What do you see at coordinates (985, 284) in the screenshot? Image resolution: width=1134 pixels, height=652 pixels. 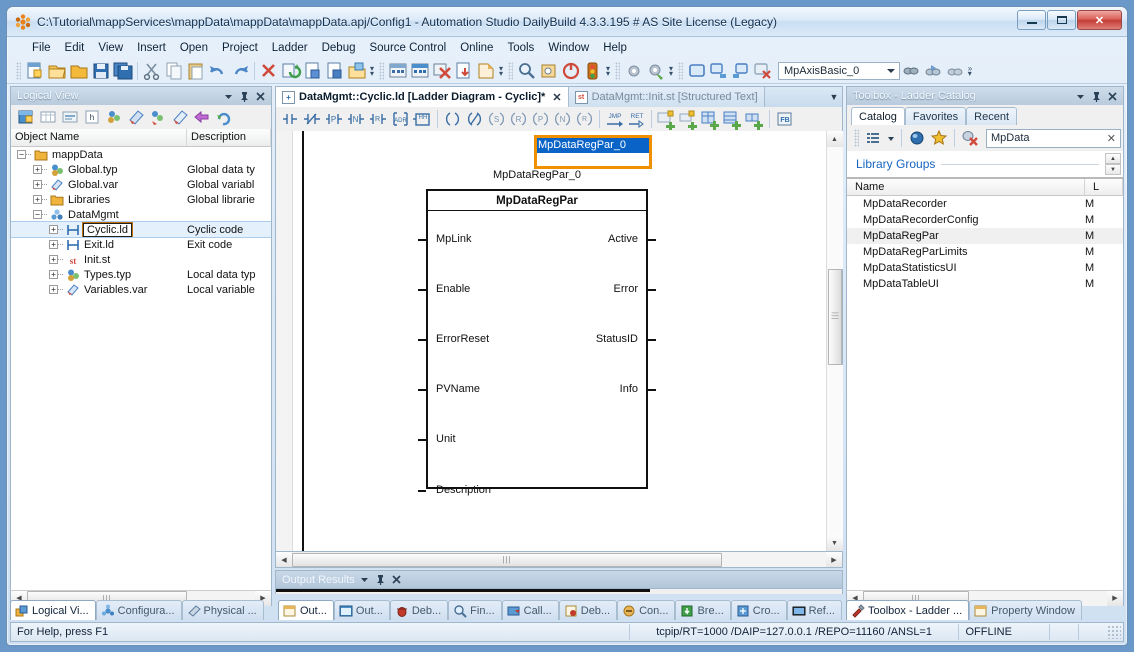 I see `list-item: MpDataTableUI M` at bounding box center [985, 284].